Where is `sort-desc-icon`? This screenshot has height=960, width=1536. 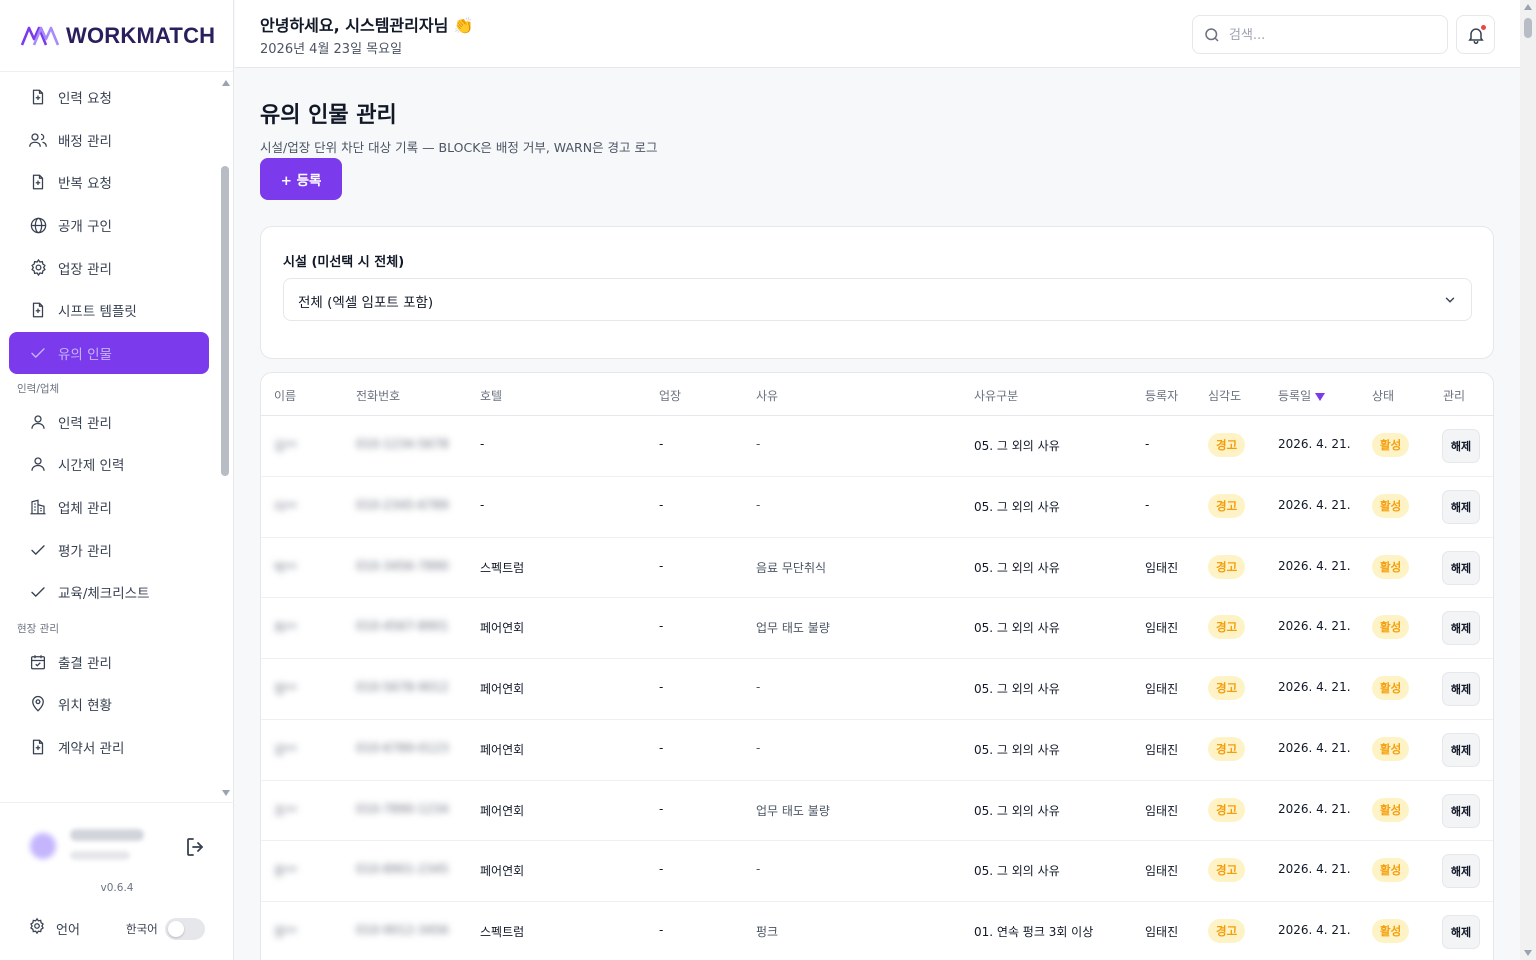 sort-desc-icon is located at coordinates (1320, 396).